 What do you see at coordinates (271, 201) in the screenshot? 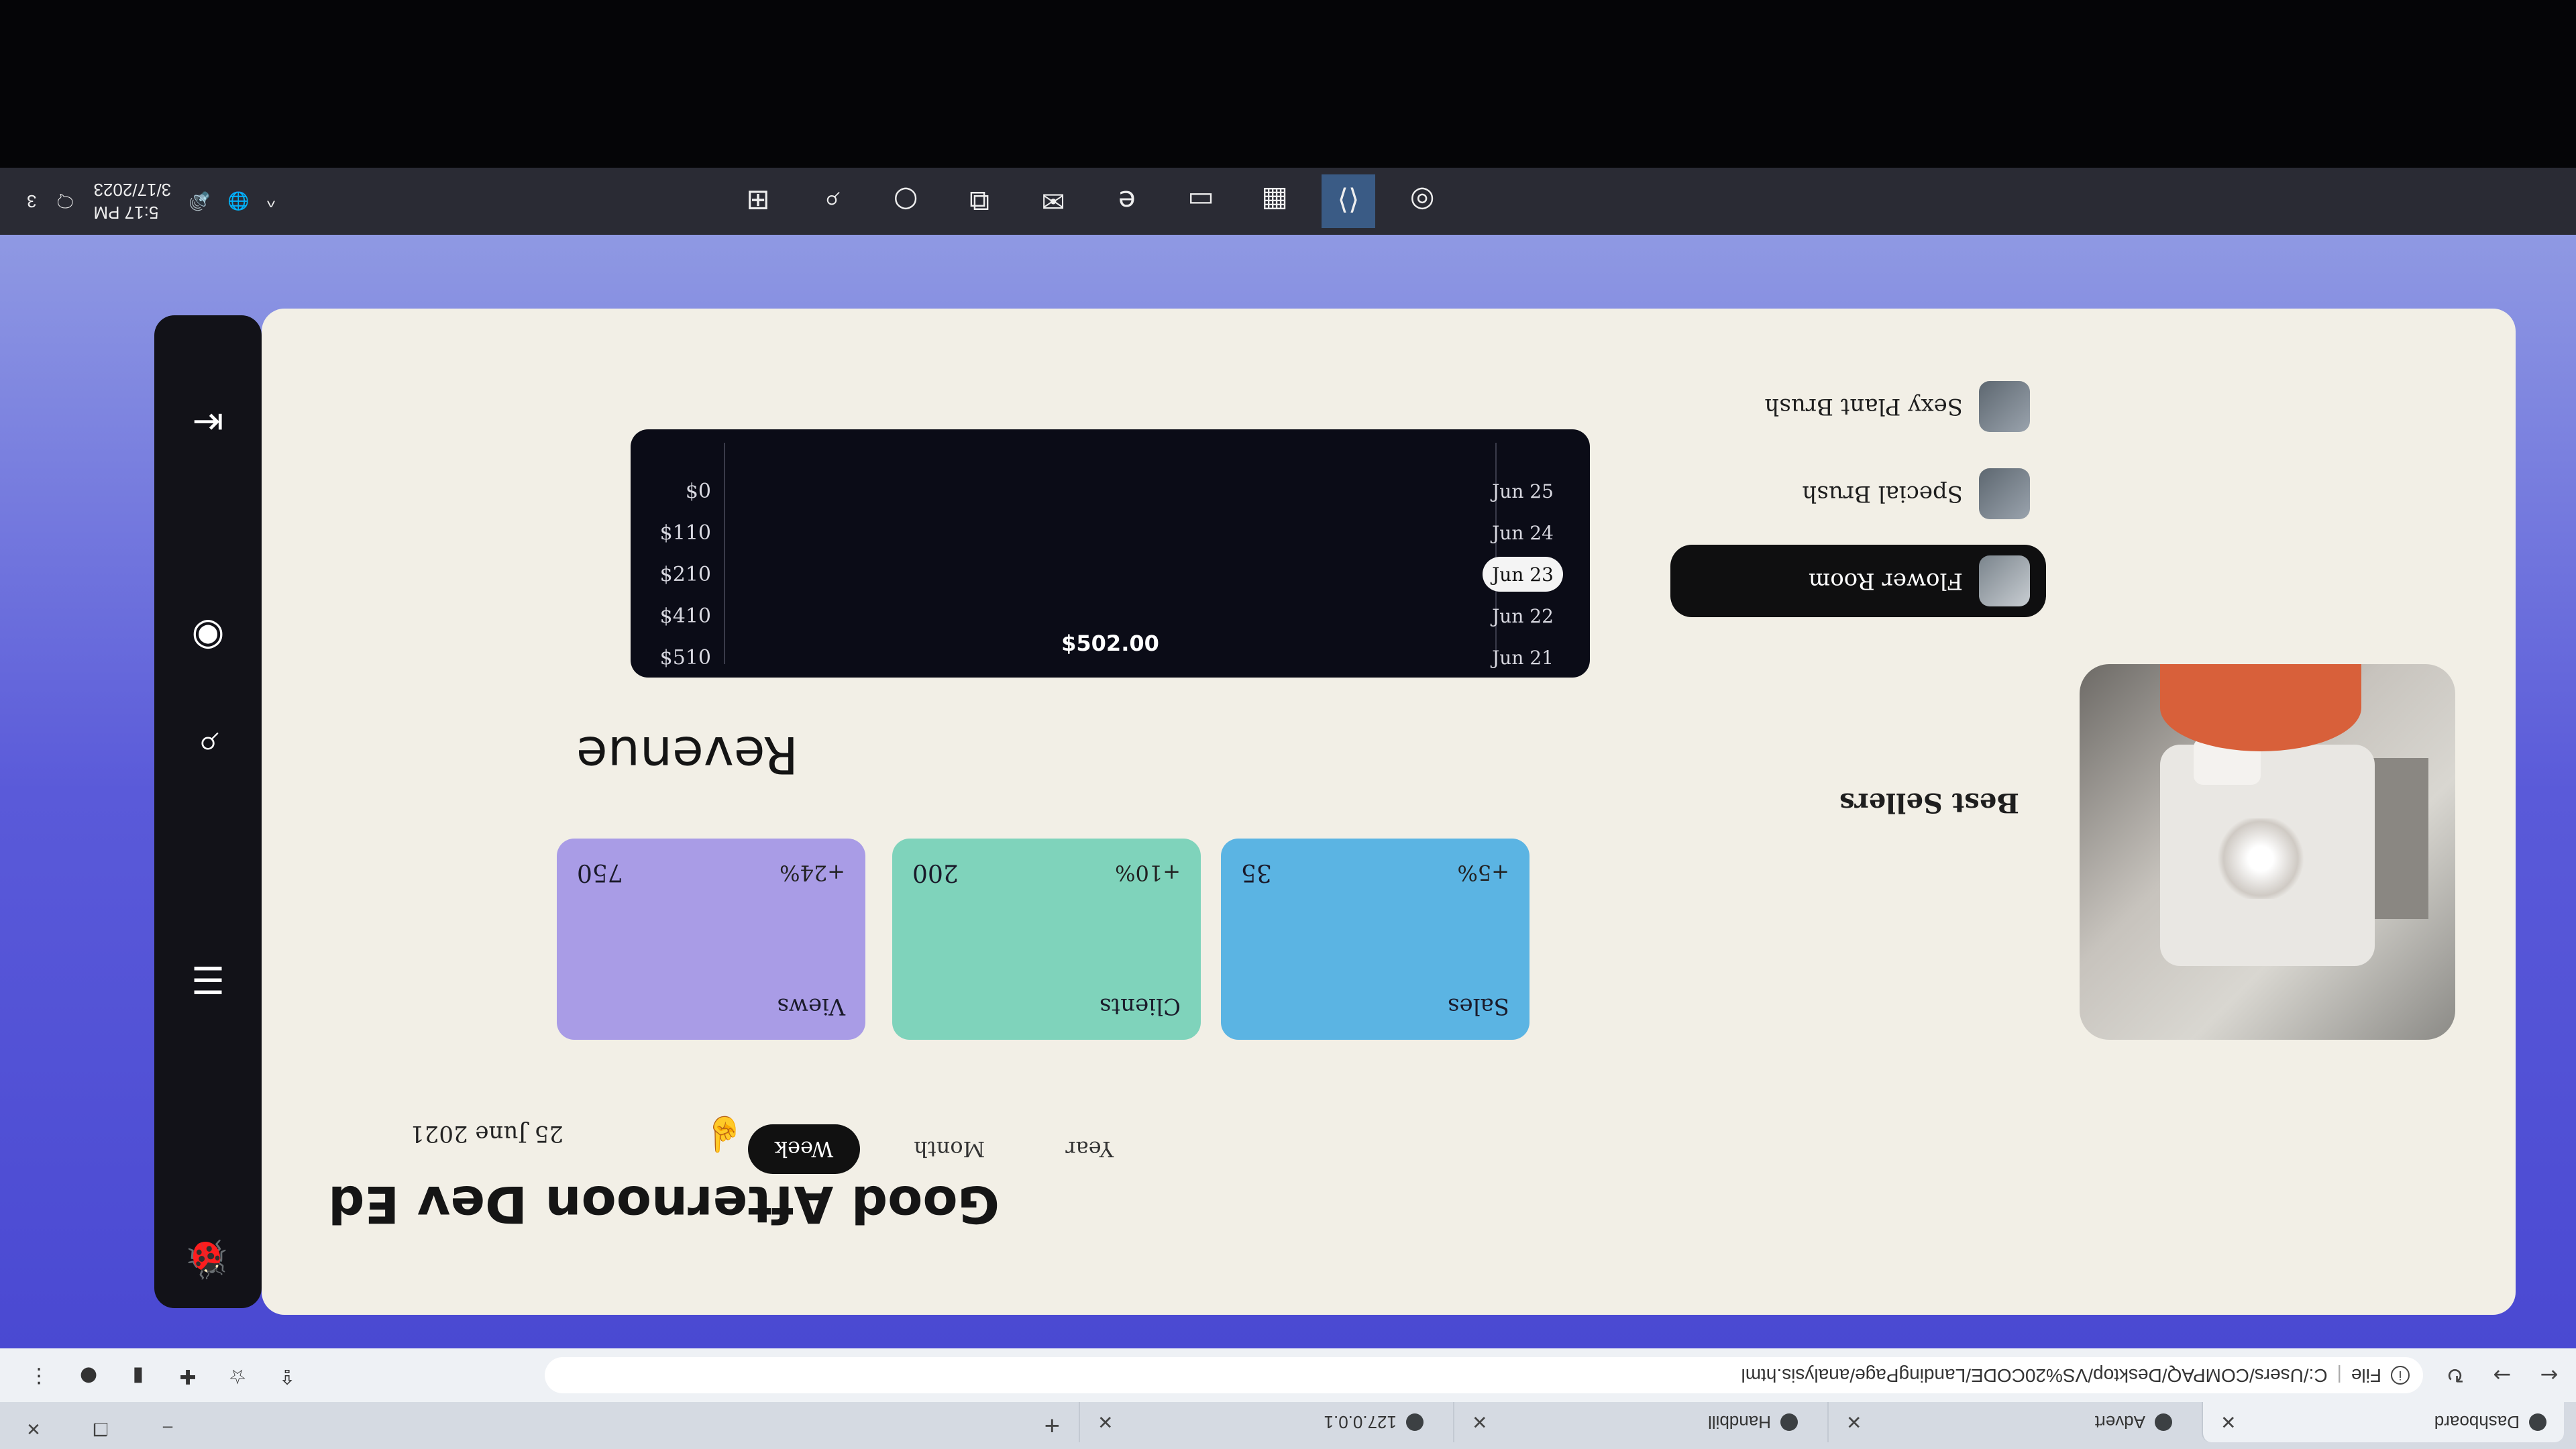
I see `chevron-up-icon: ^` at bounding box center [271, 201].